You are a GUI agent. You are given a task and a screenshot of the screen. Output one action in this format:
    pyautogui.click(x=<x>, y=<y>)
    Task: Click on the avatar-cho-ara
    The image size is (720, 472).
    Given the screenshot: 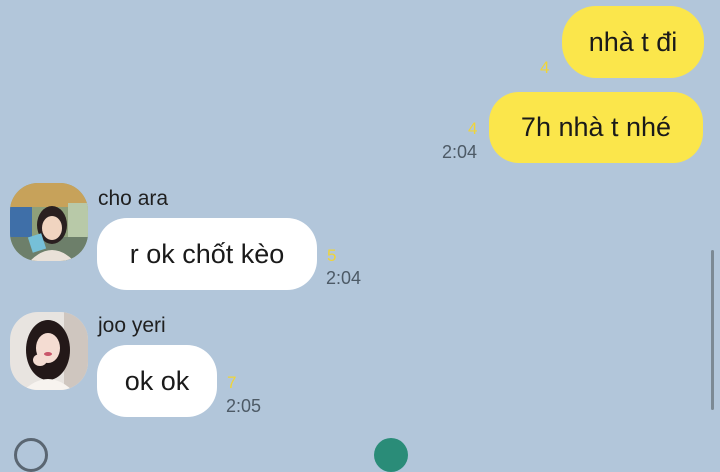 What is the action you would take?
    pyautogui.click(x=49, y=222)
    